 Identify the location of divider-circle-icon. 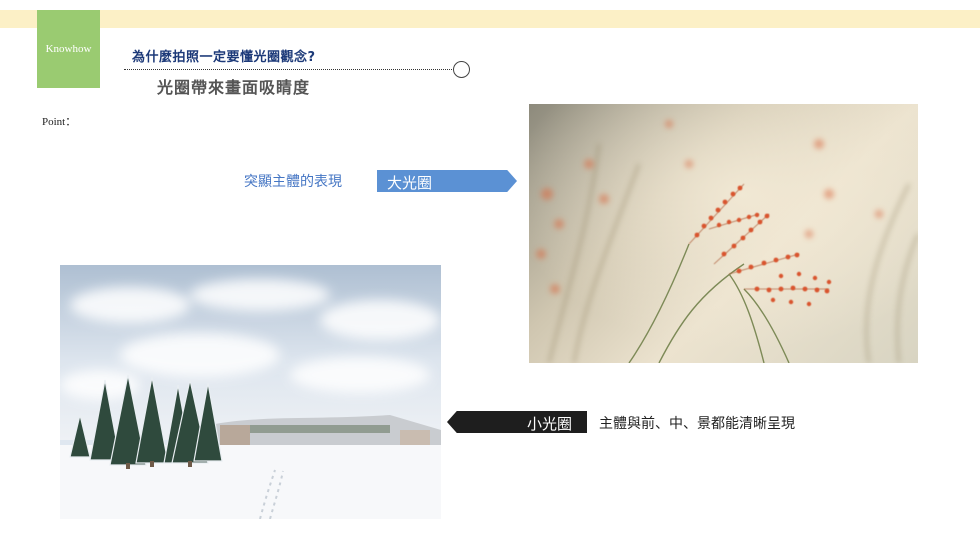
(461, 69).